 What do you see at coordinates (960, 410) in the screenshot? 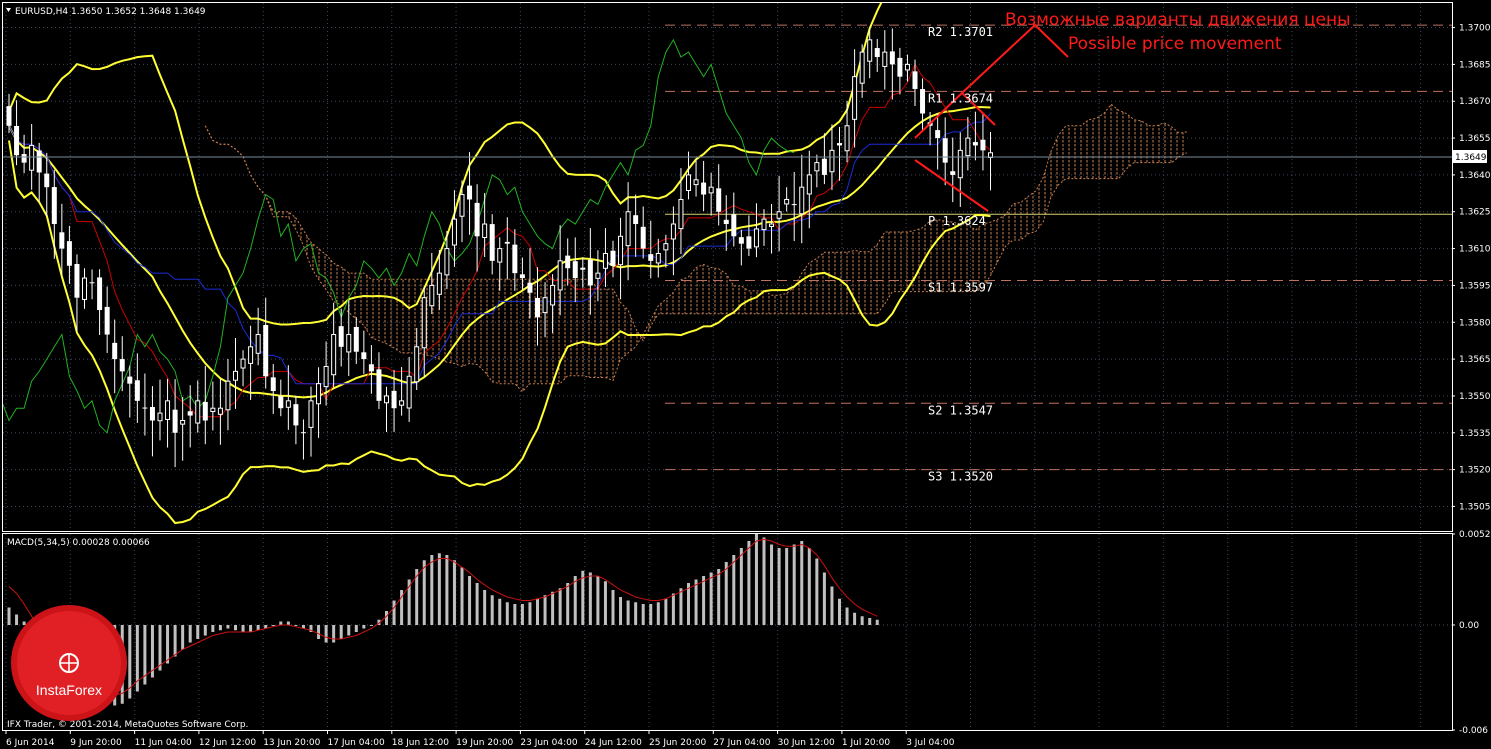
I see `pivot-label-s2: S2 1.3547` at bounding box center [960, 410].